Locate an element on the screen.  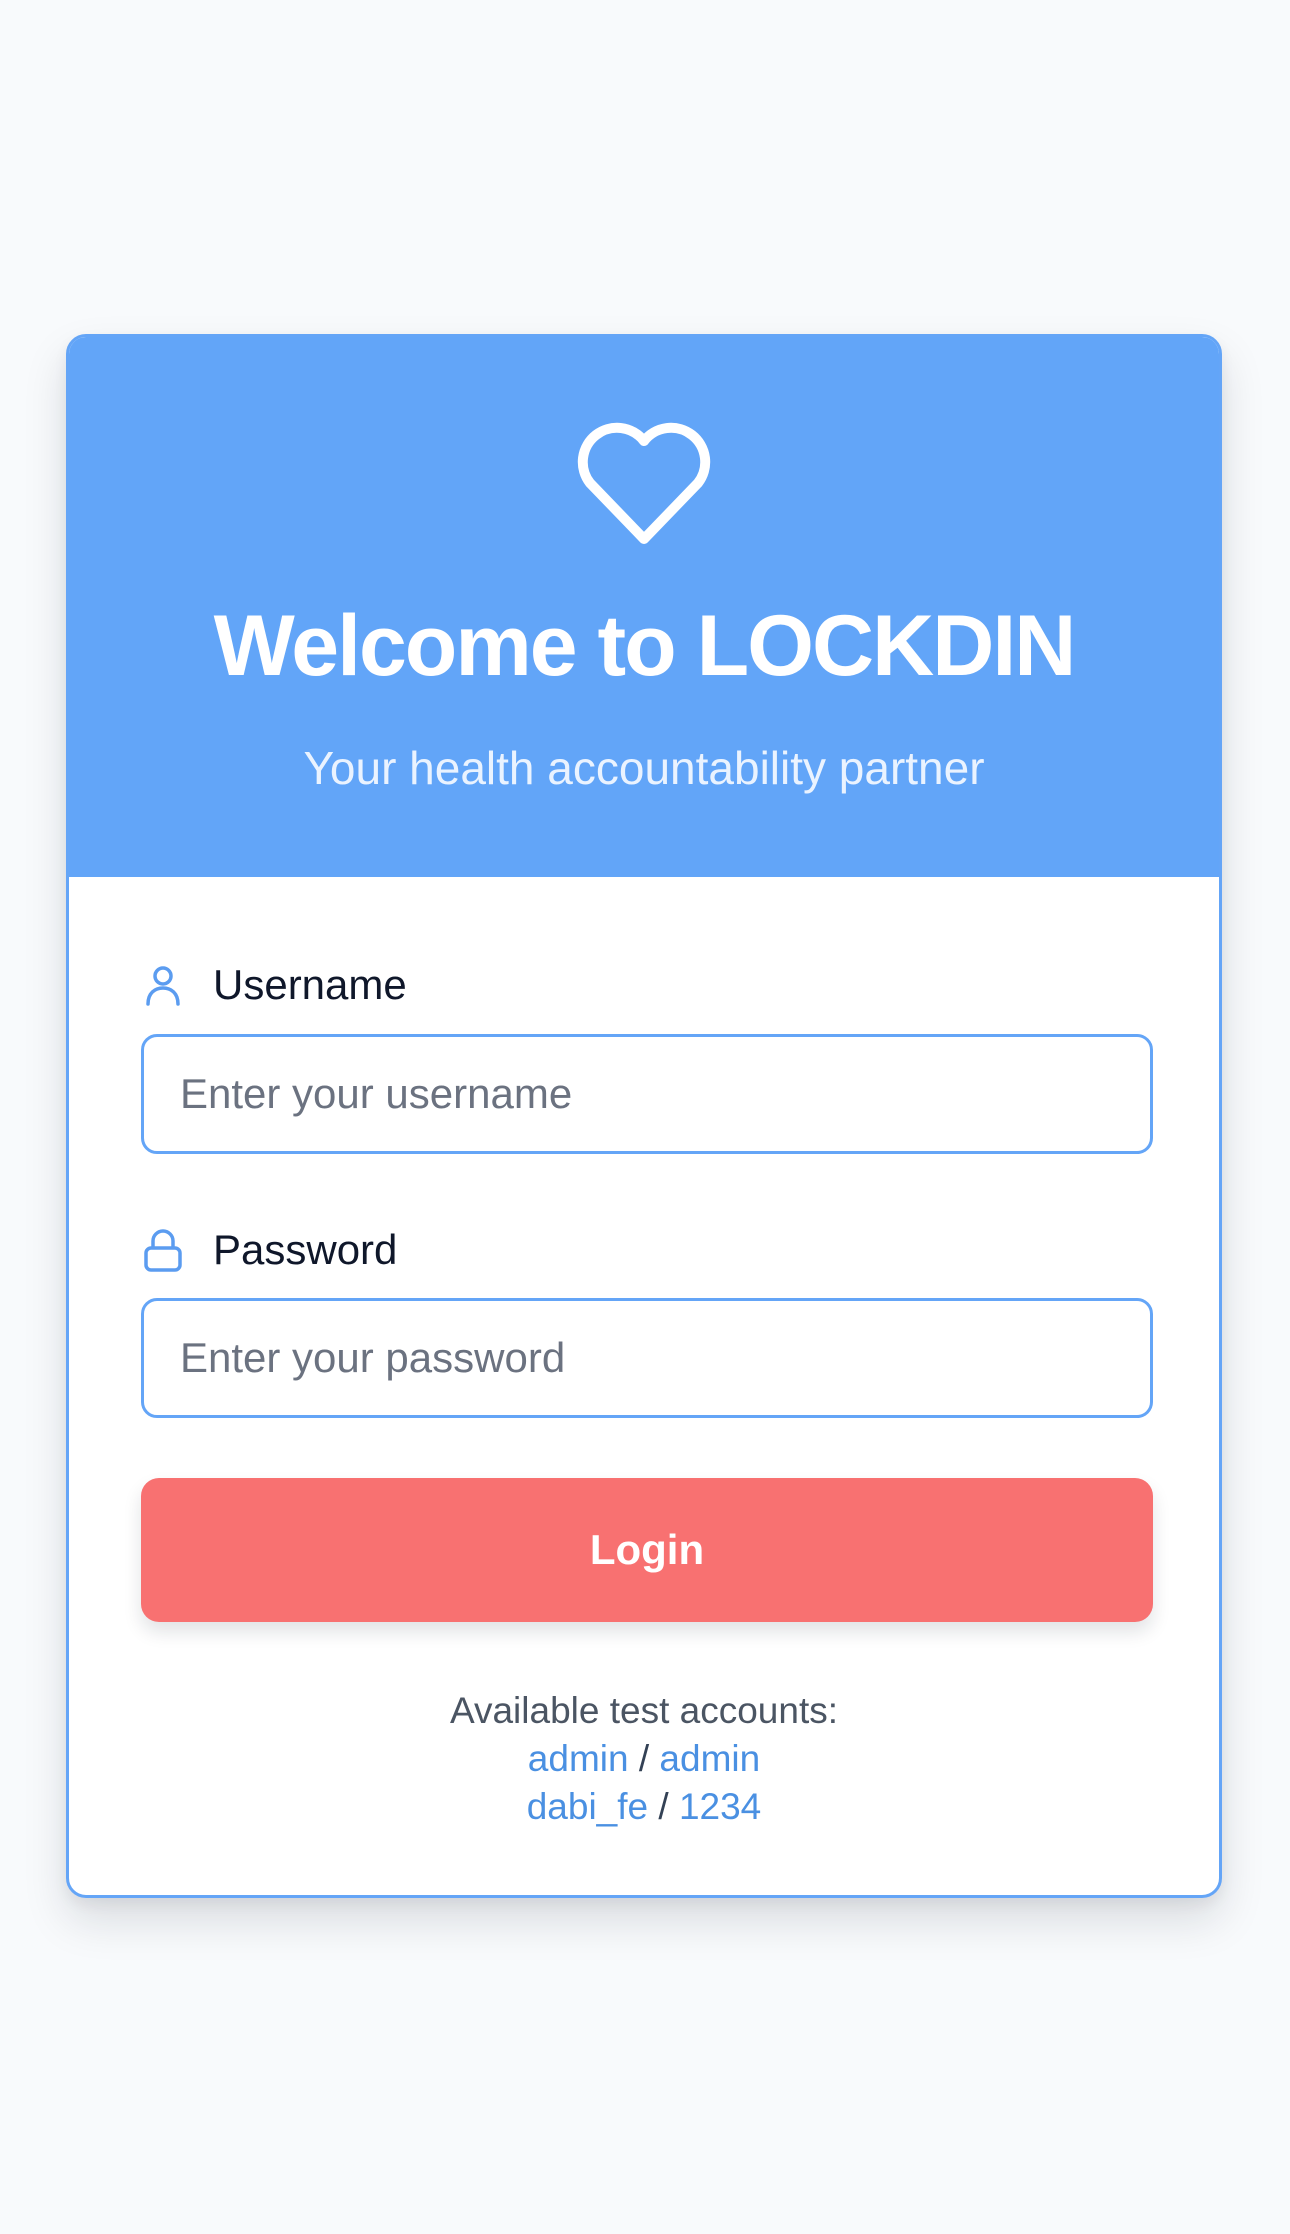
page-title: Welcome to LOCKDIN is located at coordinates (645, 646).